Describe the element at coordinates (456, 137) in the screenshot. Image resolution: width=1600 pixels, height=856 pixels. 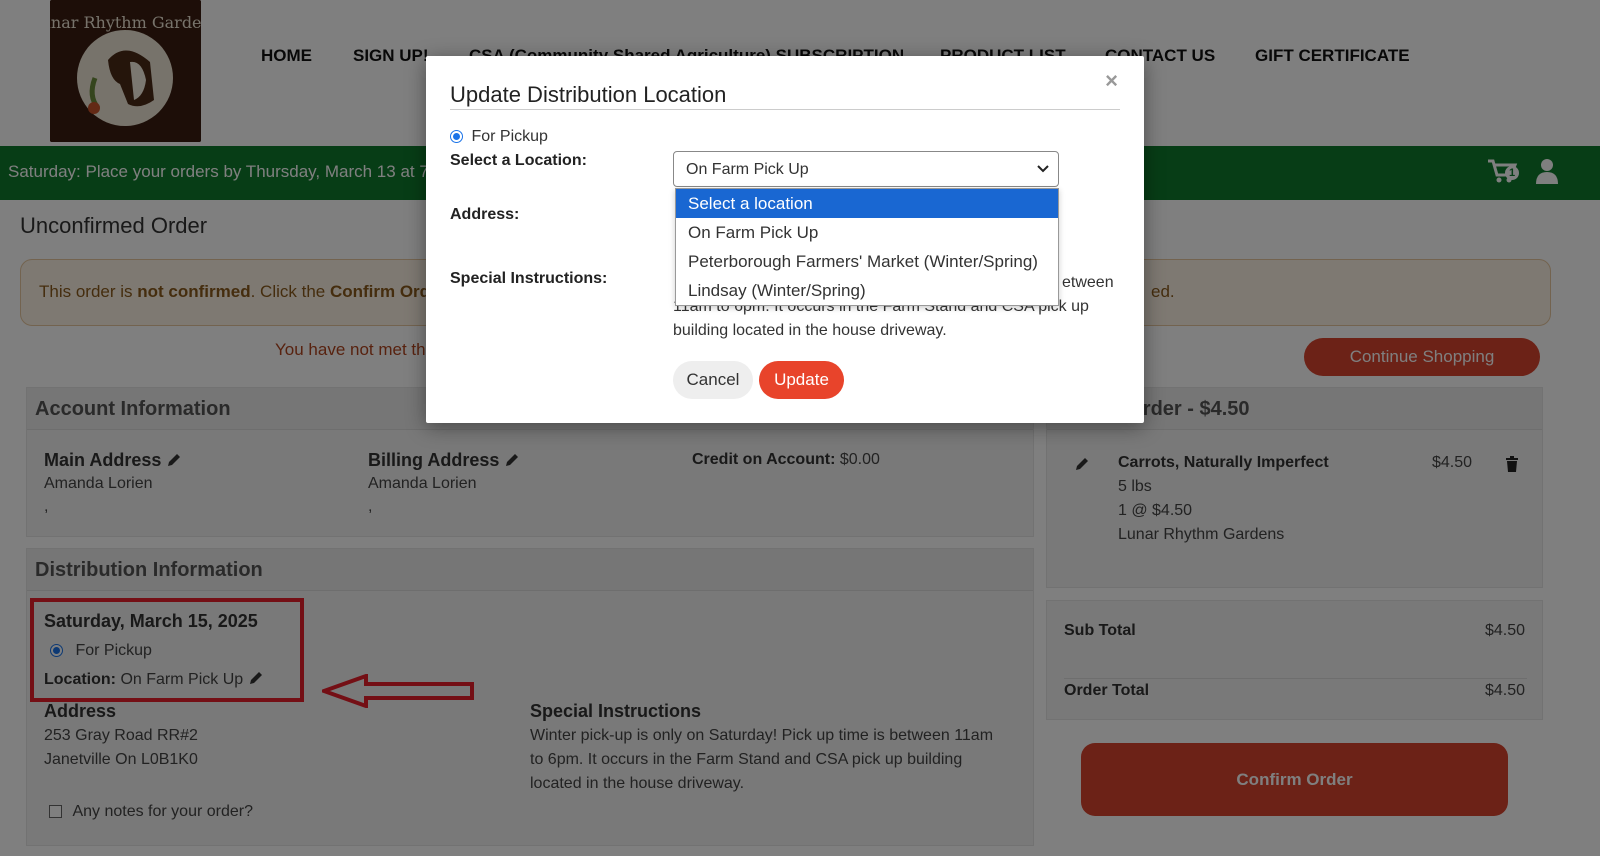
I see `modal-for-pickup-radio` at that location.